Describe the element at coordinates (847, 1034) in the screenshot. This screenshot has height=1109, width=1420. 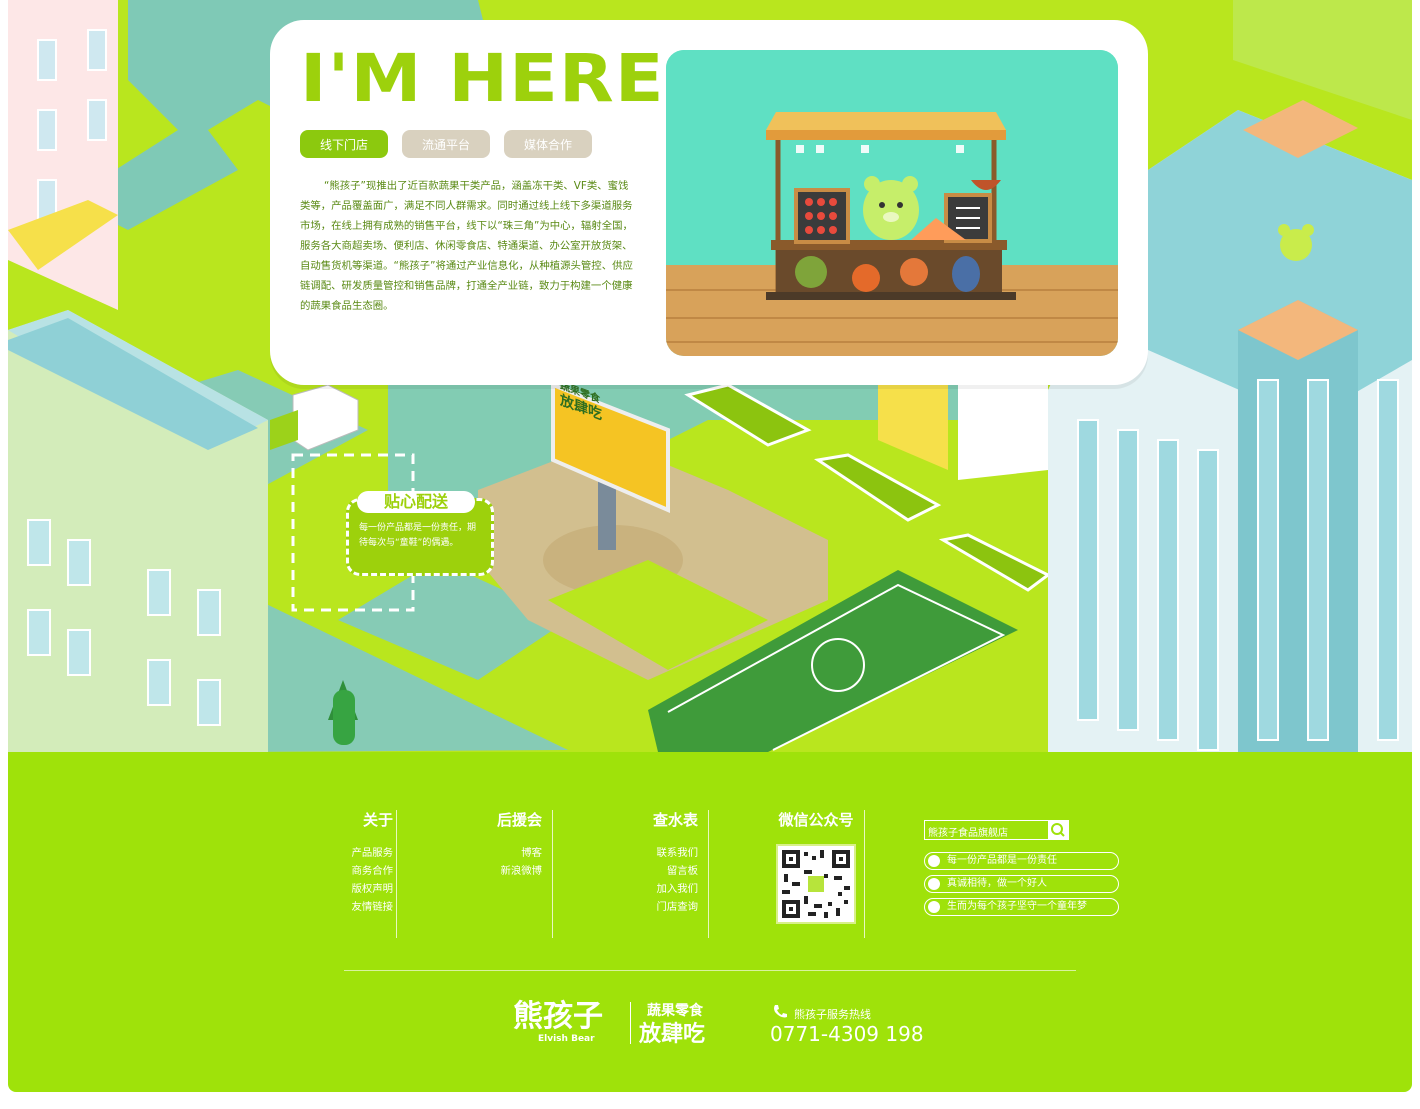
I see `hotline-number: 0771-4309 198` at that location.